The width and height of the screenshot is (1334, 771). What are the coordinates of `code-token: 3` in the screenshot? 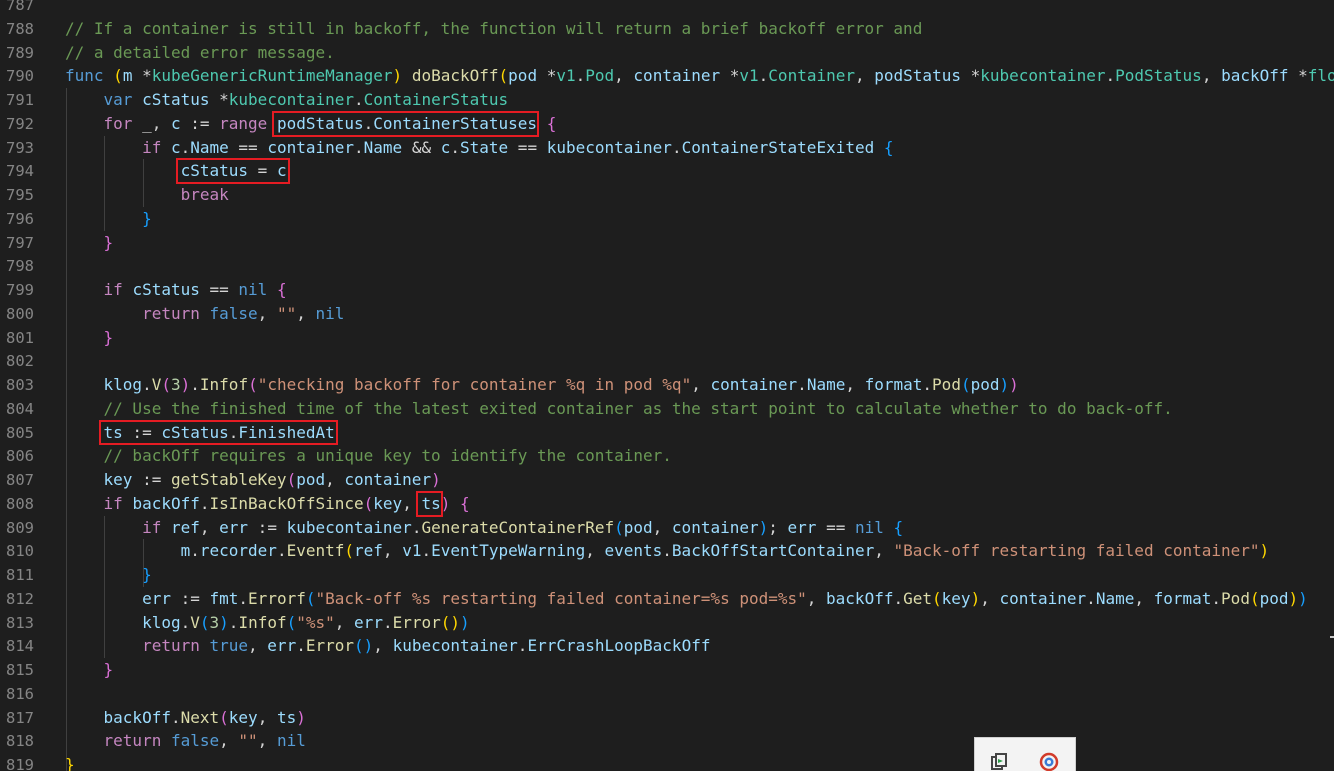 It's located at (214, 622).